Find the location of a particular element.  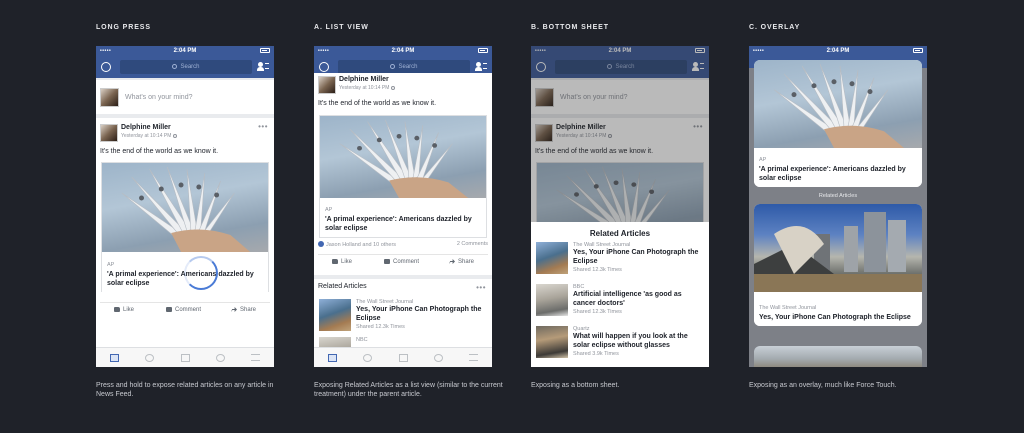

tab-bar is located at coordinates (185, 357).